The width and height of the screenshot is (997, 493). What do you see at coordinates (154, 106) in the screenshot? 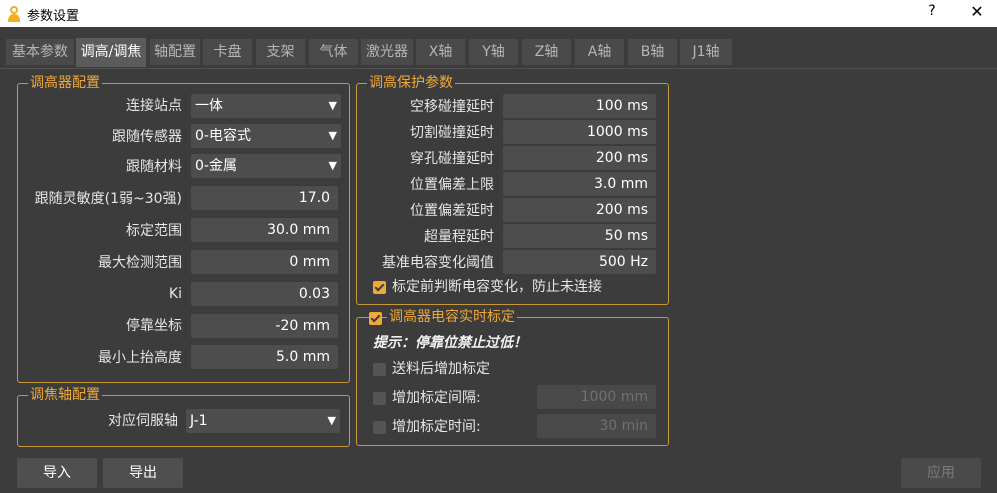
I see `station-label: 连接站点` at bounding box center [154, 106].